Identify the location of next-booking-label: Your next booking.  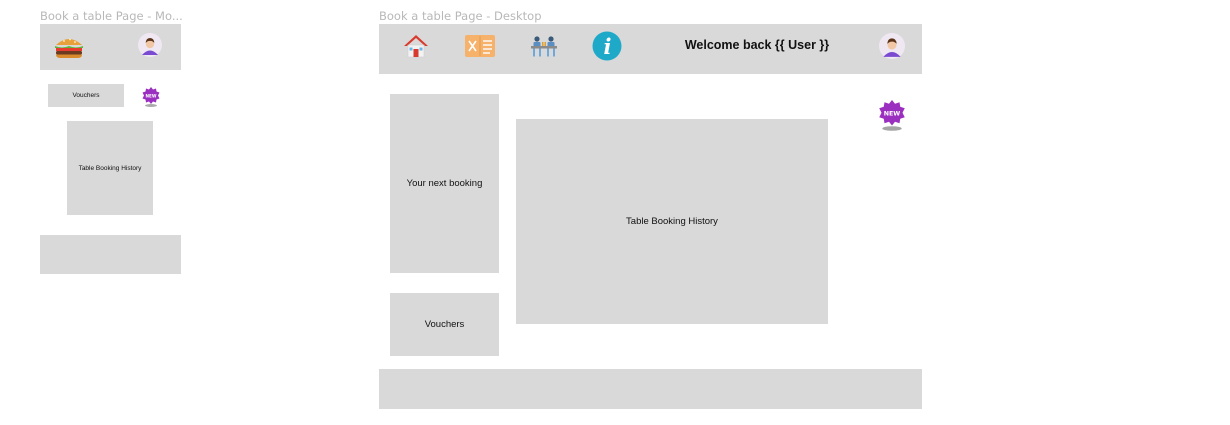
(444, 183).